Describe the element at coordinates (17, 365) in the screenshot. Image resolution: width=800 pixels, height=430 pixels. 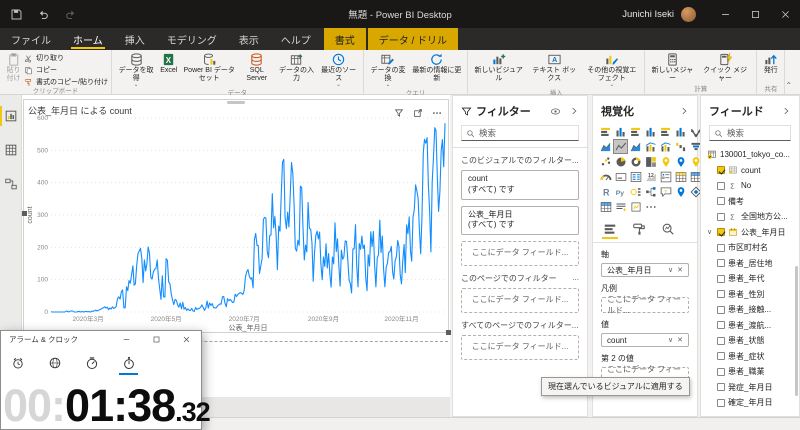
I see `alarm-icon` at that location.